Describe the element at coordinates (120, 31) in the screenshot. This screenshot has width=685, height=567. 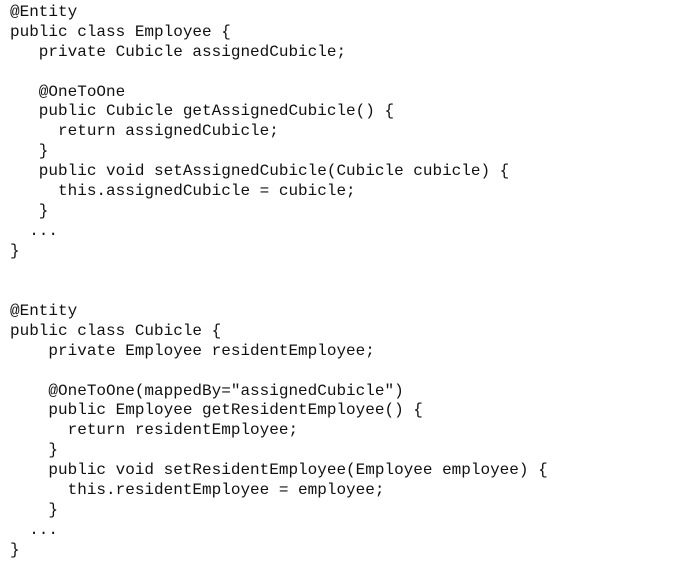
I see `code-line: public class Employee {` at that location.